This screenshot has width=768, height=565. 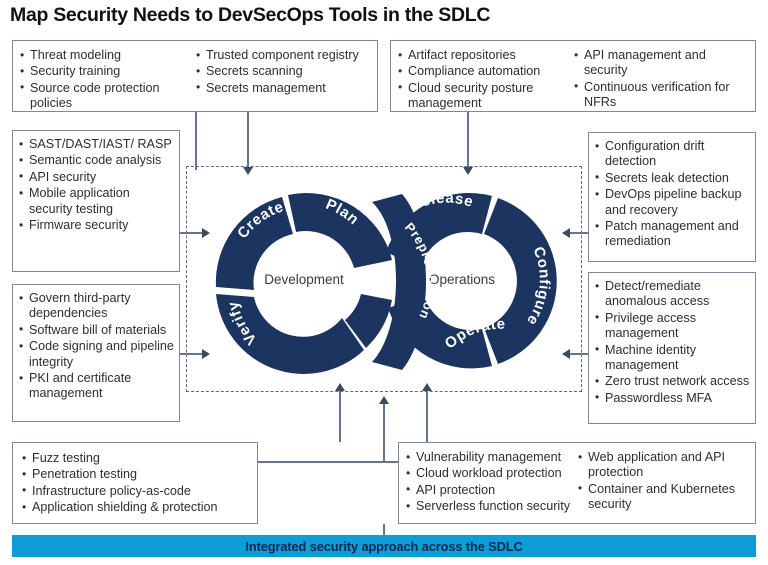 What do you see at coordinates (340, 416) in the screenshot?
I see `connector-line-bottomleft-vertical` at bounding box center [340, 416].